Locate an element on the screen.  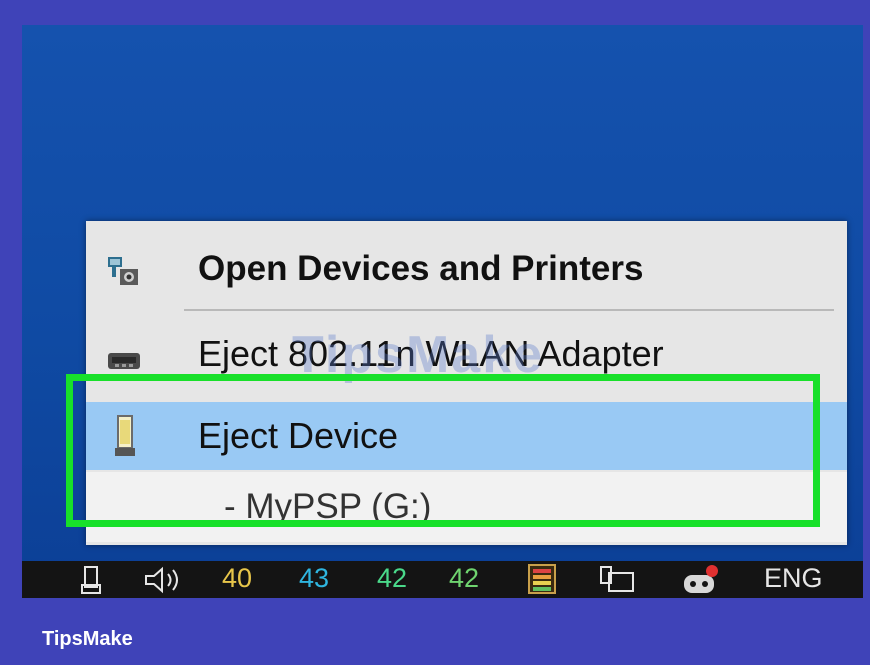
network-icon is located at coordinates (617, 581).